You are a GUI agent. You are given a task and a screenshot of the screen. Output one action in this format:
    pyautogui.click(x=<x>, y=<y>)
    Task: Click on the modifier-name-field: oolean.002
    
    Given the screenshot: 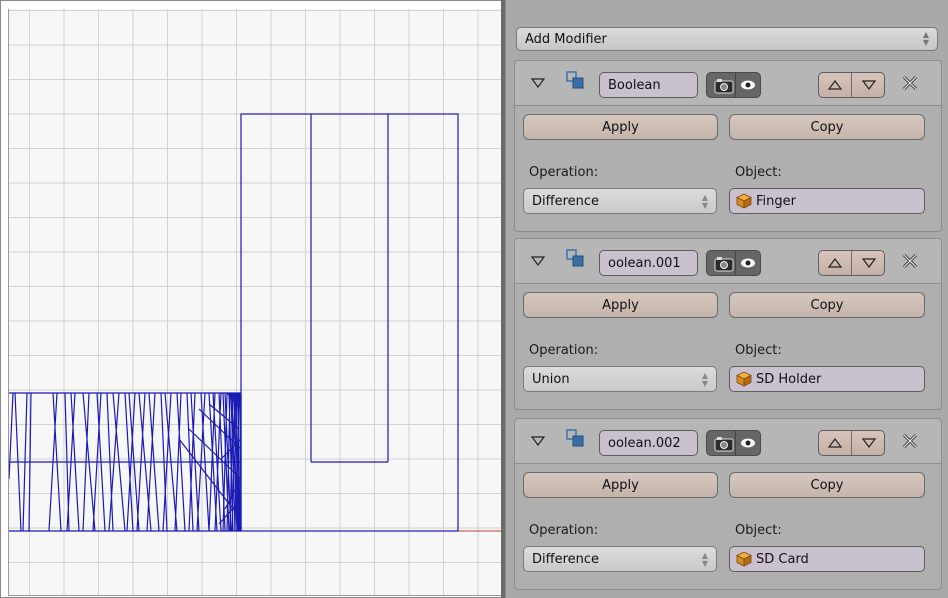 What is the action you would take?
    pyautogui.click(x=648, y=443)
    